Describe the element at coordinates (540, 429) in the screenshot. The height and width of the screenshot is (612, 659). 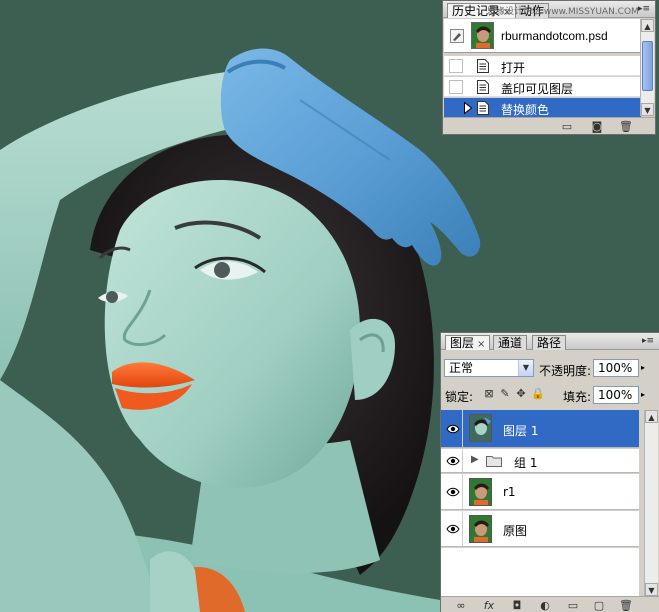
I see `layer-row-layer1: 图层 1` at that location.